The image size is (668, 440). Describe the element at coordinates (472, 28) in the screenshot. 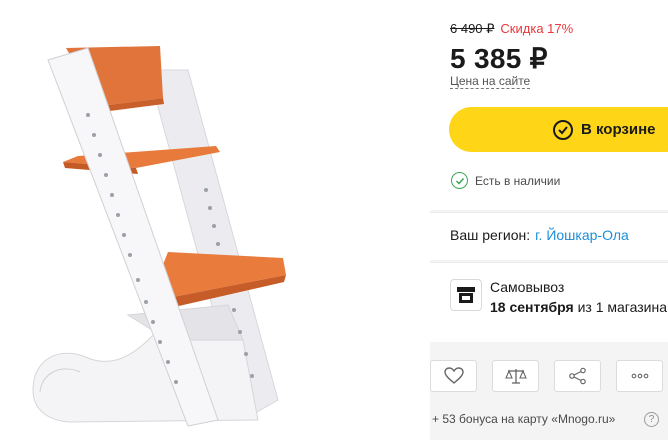

I see `old-price: 6 490 ₽` at that location.